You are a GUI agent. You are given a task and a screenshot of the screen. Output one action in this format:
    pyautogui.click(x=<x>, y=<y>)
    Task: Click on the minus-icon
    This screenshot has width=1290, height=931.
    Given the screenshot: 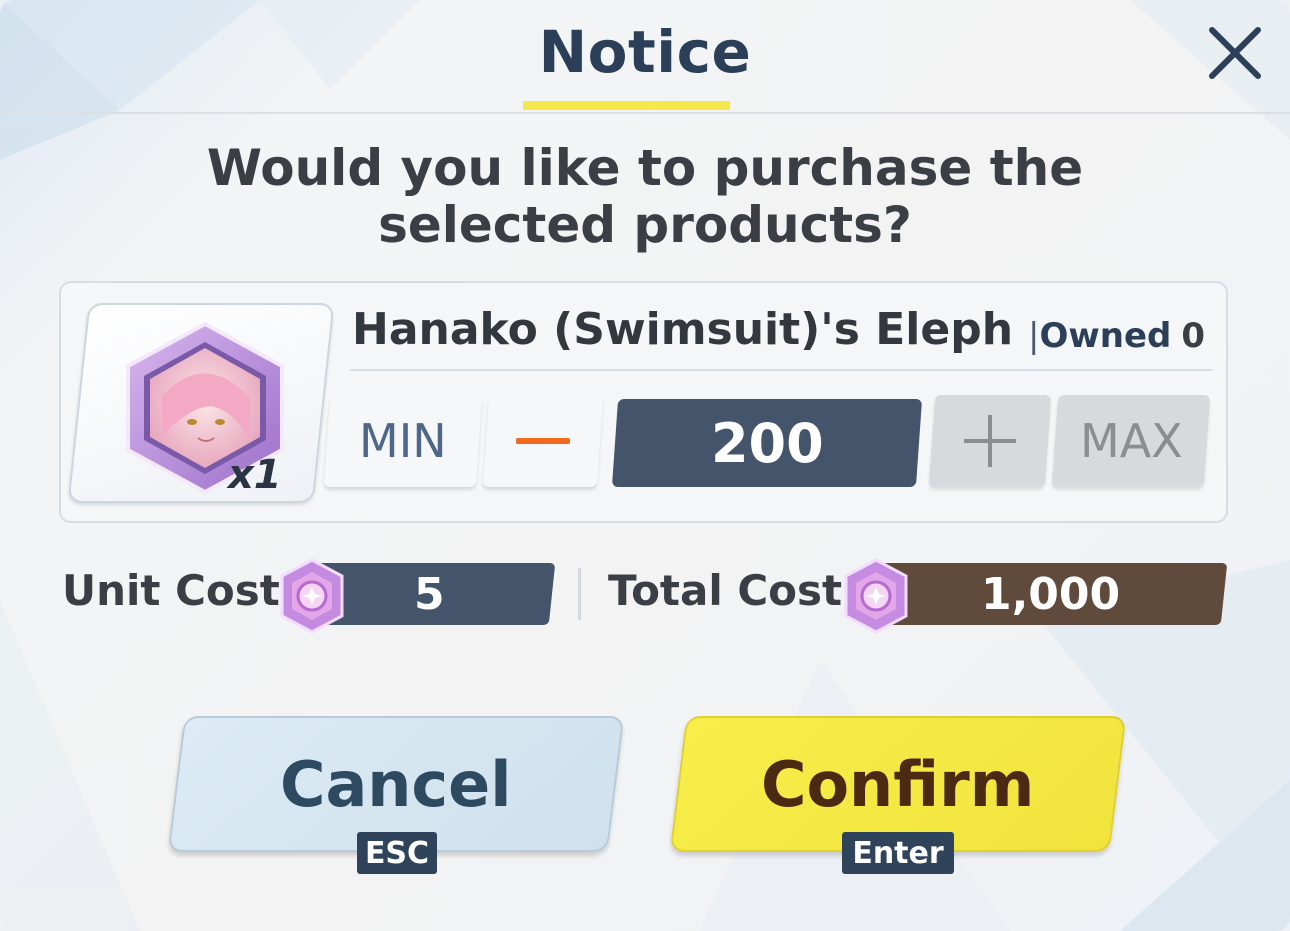 What is the action you would take?
    pyautogui.click(x=543, y=441)
    